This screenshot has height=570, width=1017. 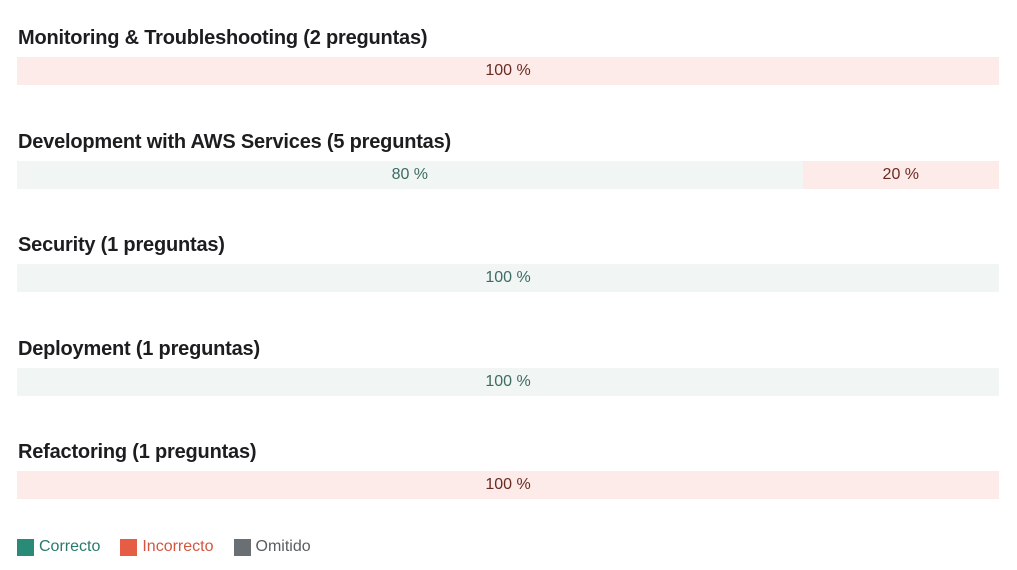 I want to click on result-bar: 80 % 20 %, so click(x=508, y=175).